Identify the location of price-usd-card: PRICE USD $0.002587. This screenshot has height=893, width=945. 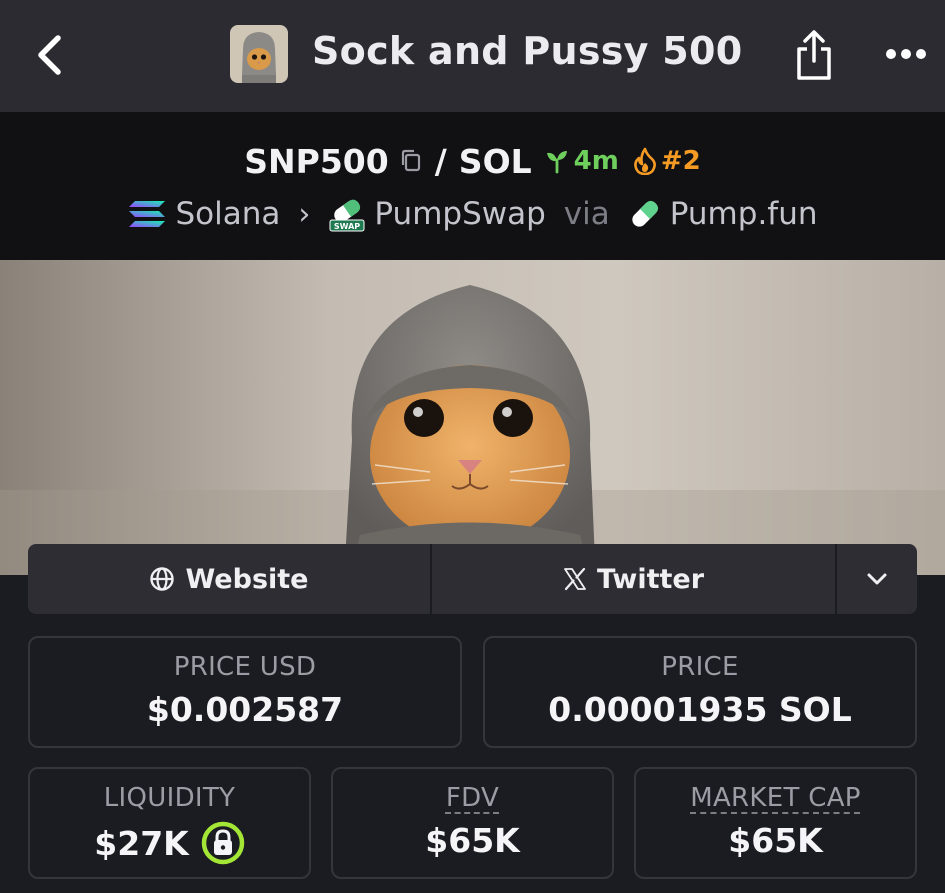
(245, 692).